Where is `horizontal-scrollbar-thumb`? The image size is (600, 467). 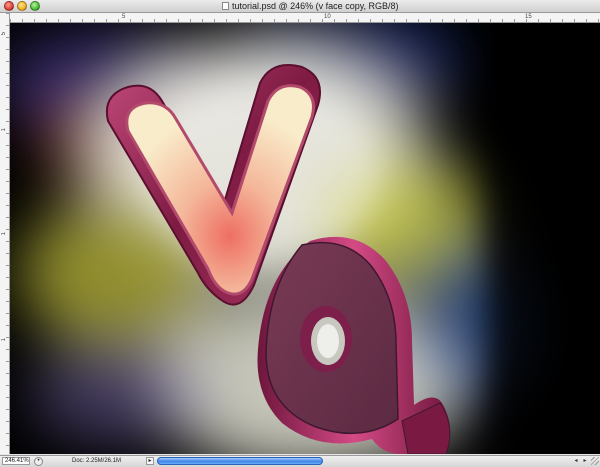 horizontal-scrollbar-thumb is located at coordinates (240, 461).